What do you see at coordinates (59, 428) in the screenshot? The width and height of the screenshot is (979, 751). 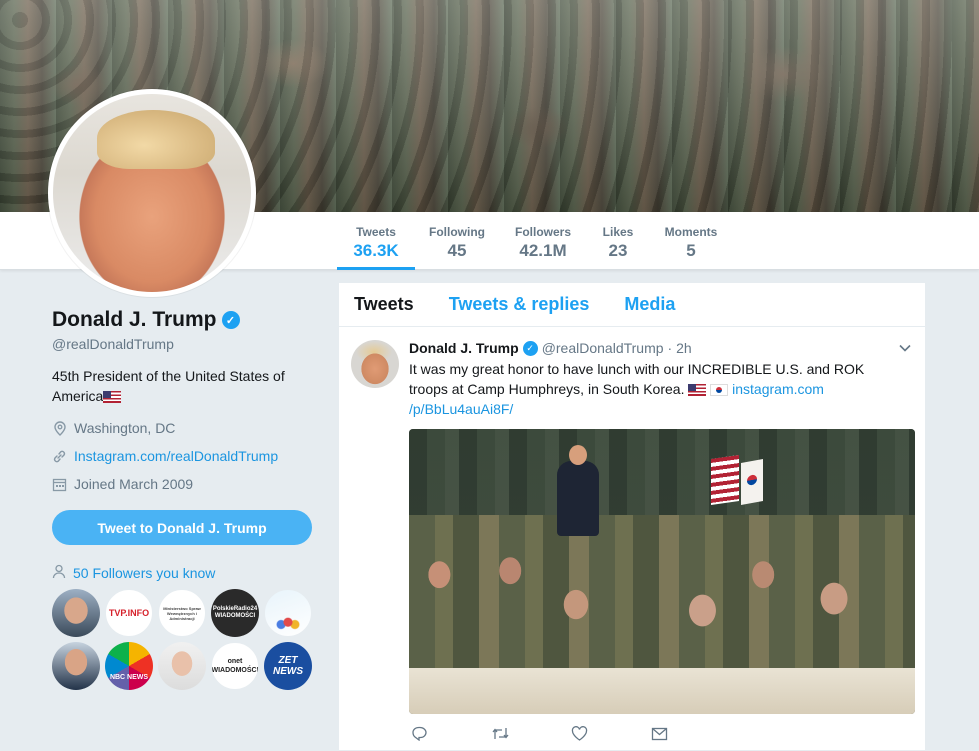 I see `location-pin-icon` at bounding box center [59, 428].